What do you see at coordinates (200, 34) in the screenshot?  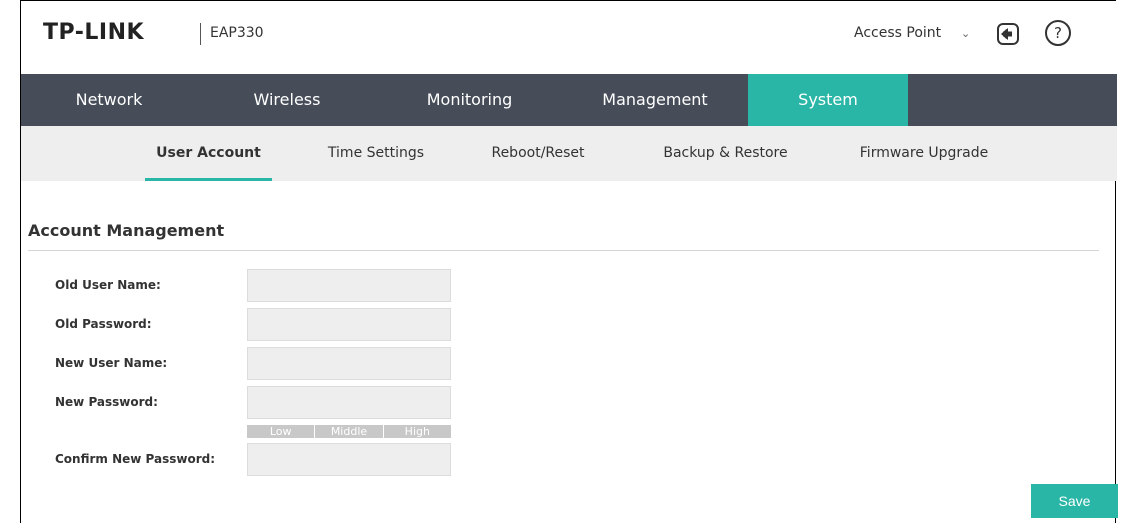 I see `logo-divider` at bounding box center [200, 34].